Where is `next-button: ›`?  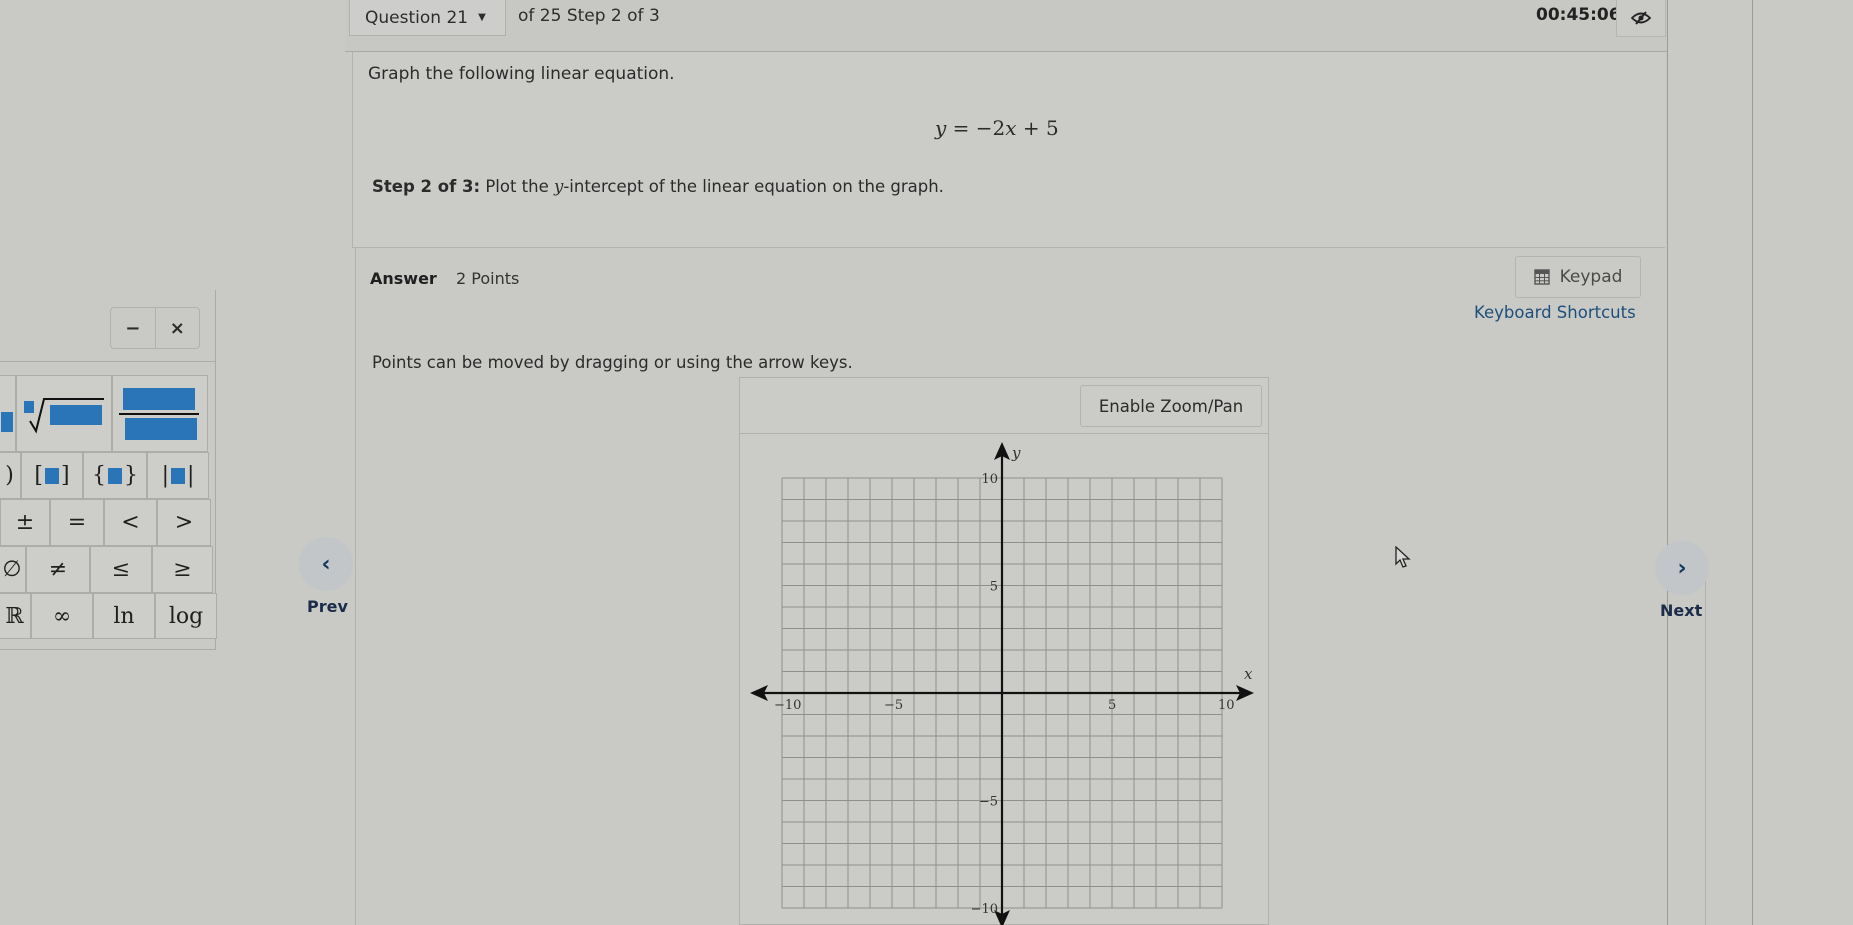
next-button: › is located at coordinates (1682, 568).